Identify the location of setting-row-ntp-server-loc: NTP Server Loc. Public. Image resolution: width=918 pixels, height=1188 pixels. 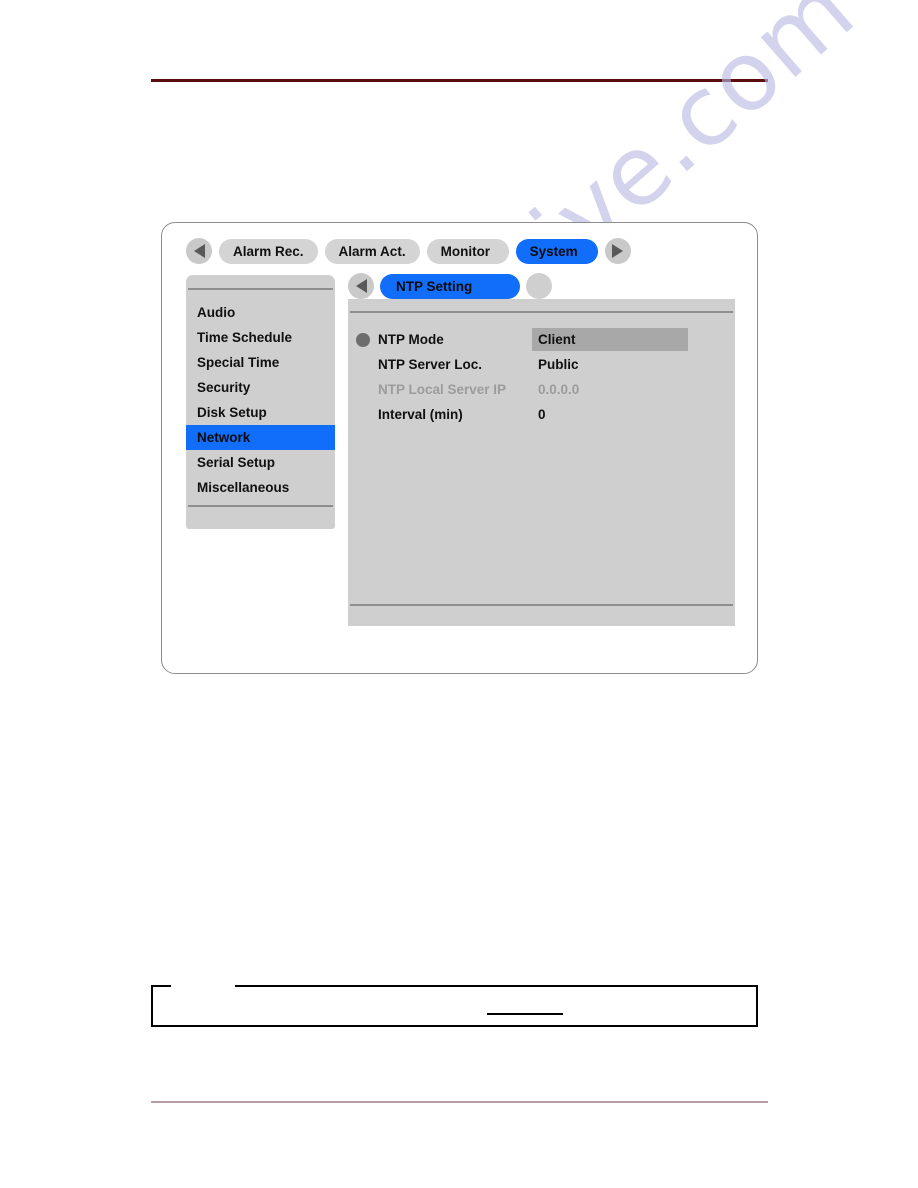
(541, 364).